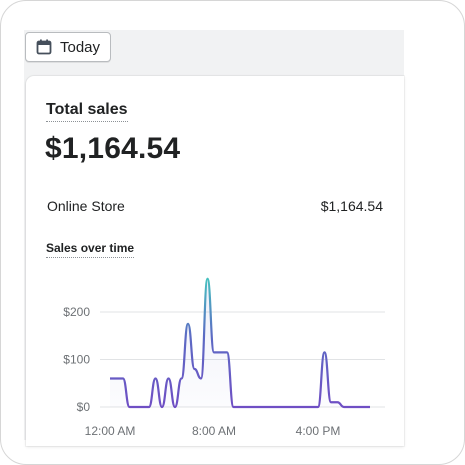 Image resolution: width=465 pixels, height=465 pixels. What do you see at coordinates (110, 431) in the screenshot?
I see `x-tick-label: 12:00 AM` at bounding box center [110, 431].